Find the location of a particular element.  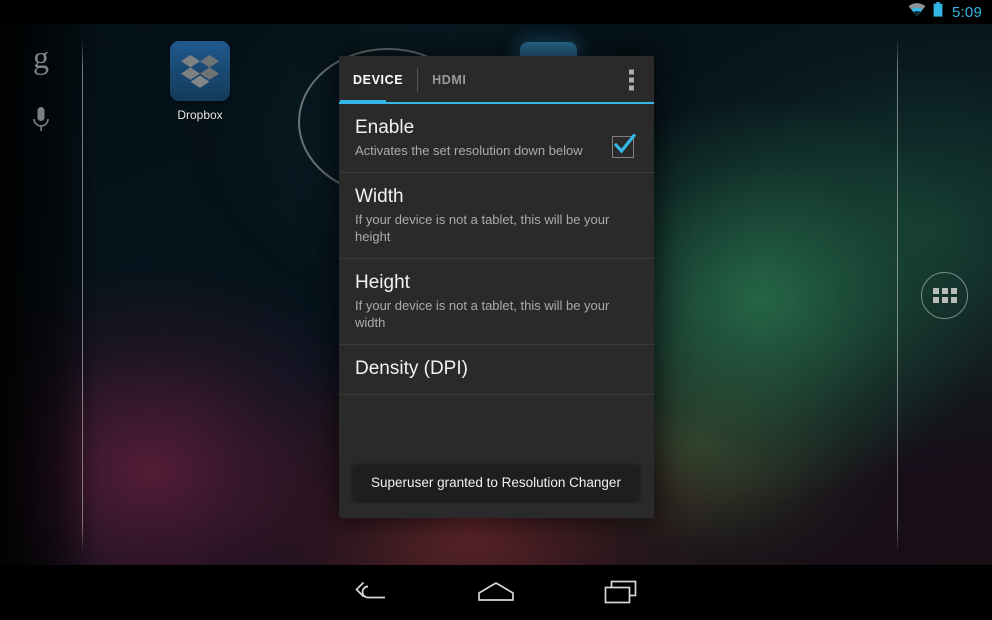

app-drawer-icon is located at coordinates (944, 295).